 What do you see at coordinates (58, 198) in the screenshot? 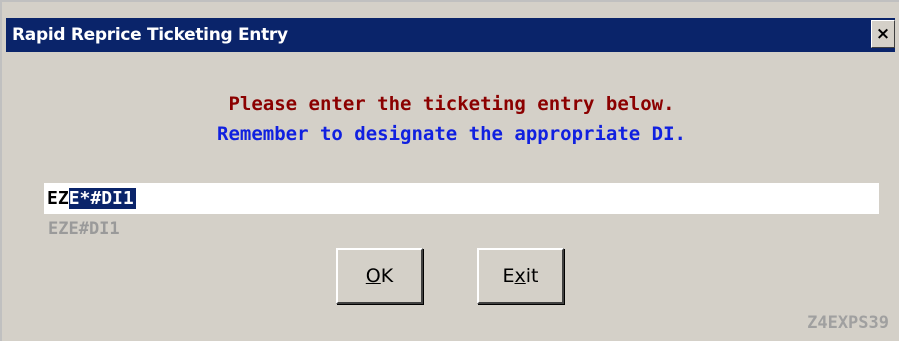
I see `entry-text-prefix: EZ` at bounding box center [58, 198].